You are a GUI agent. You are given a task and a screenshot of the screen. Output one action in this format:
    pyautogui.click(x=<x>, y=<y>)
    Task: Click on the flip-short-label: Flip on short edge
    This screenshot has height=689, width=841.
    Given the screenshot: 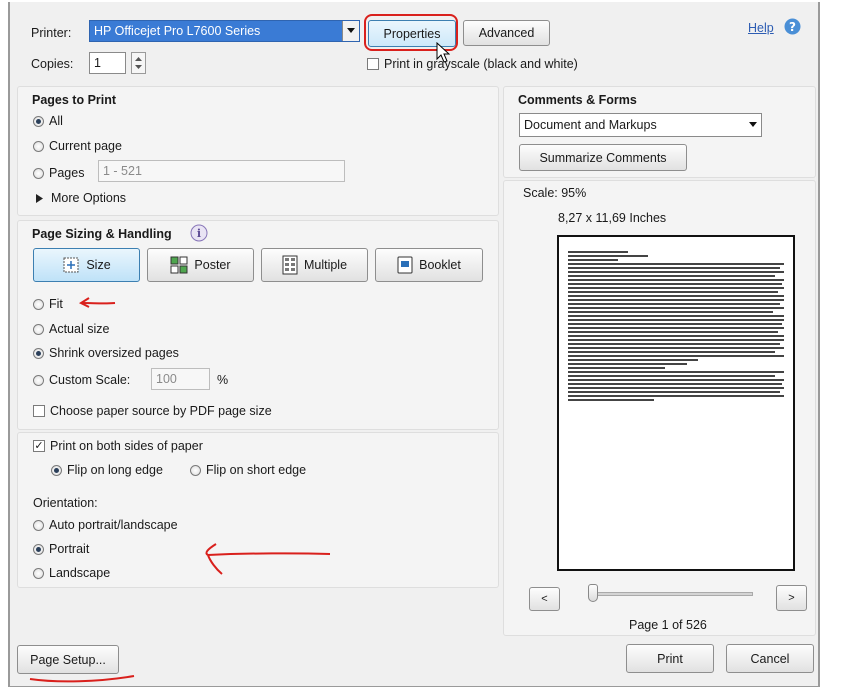 What is the action you would take?
    pyautogui.click(x=256, y=470)
    